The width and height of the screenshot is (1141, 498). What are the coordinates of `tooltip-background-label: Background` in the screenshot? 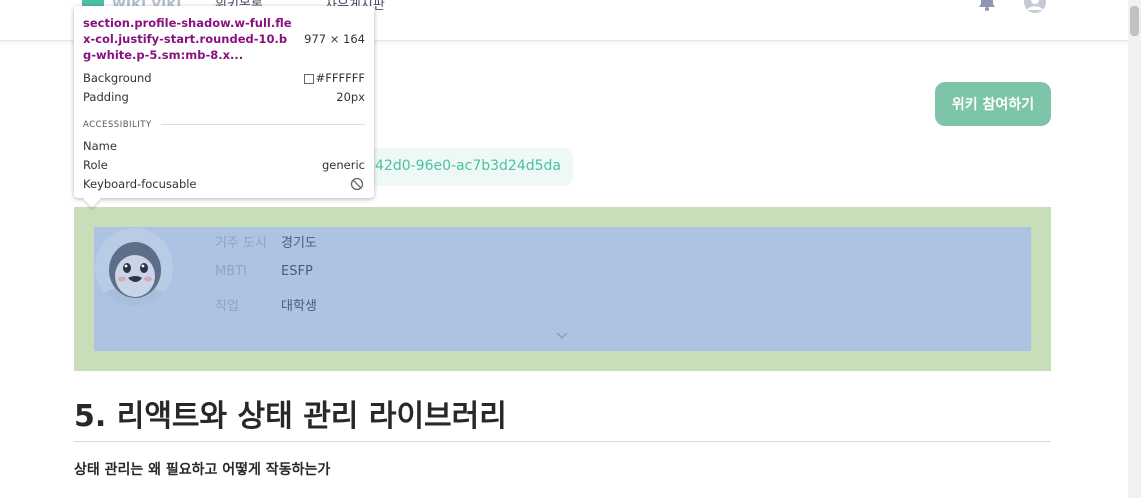 It's located at (117, 78).